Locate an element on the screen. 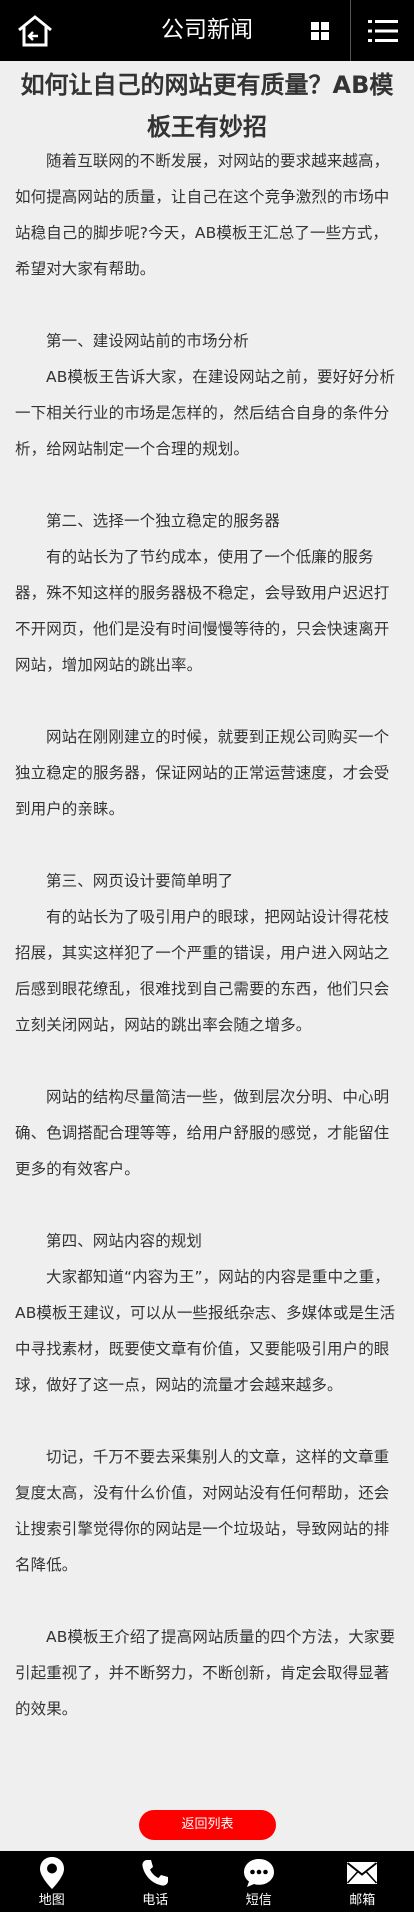  footer-label-sms: 短信 is located at coordinates (258, 1900).